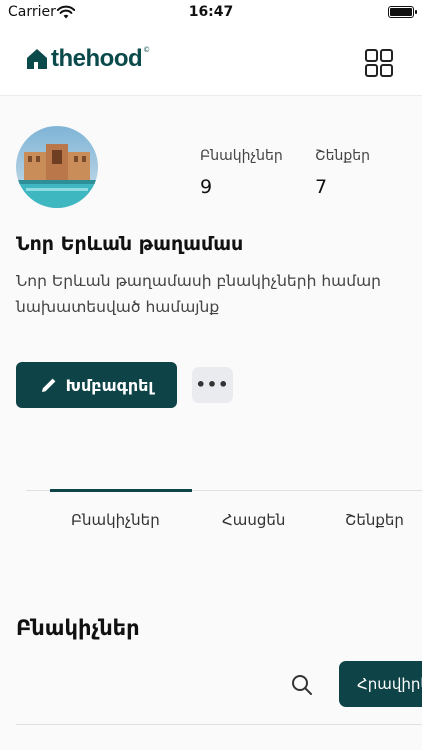 This screenshot has height=750, width=422. I want to click on clock: 16:47, so click(211, 12).